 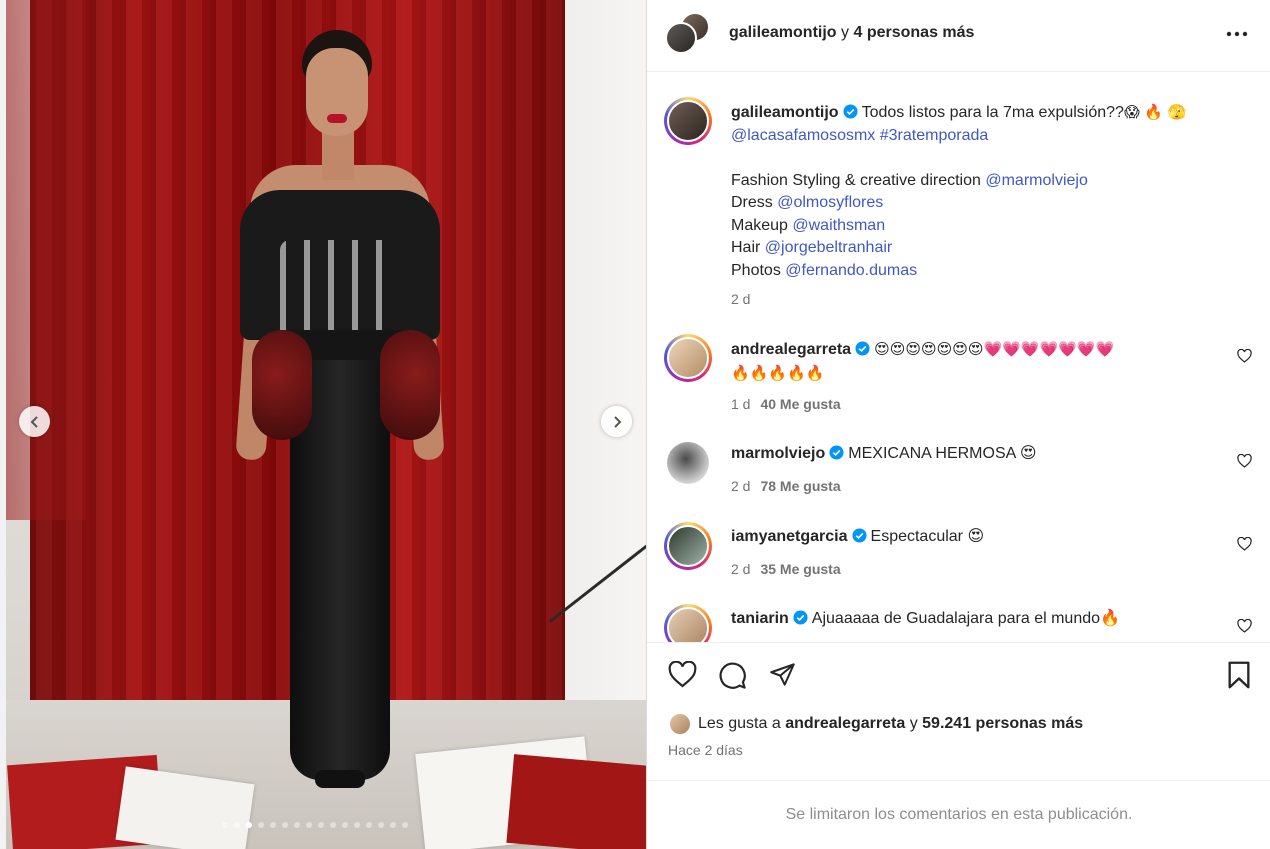 I want to click on caption-mention-link: @lacasafamososmx, so click(x=803, y=135).